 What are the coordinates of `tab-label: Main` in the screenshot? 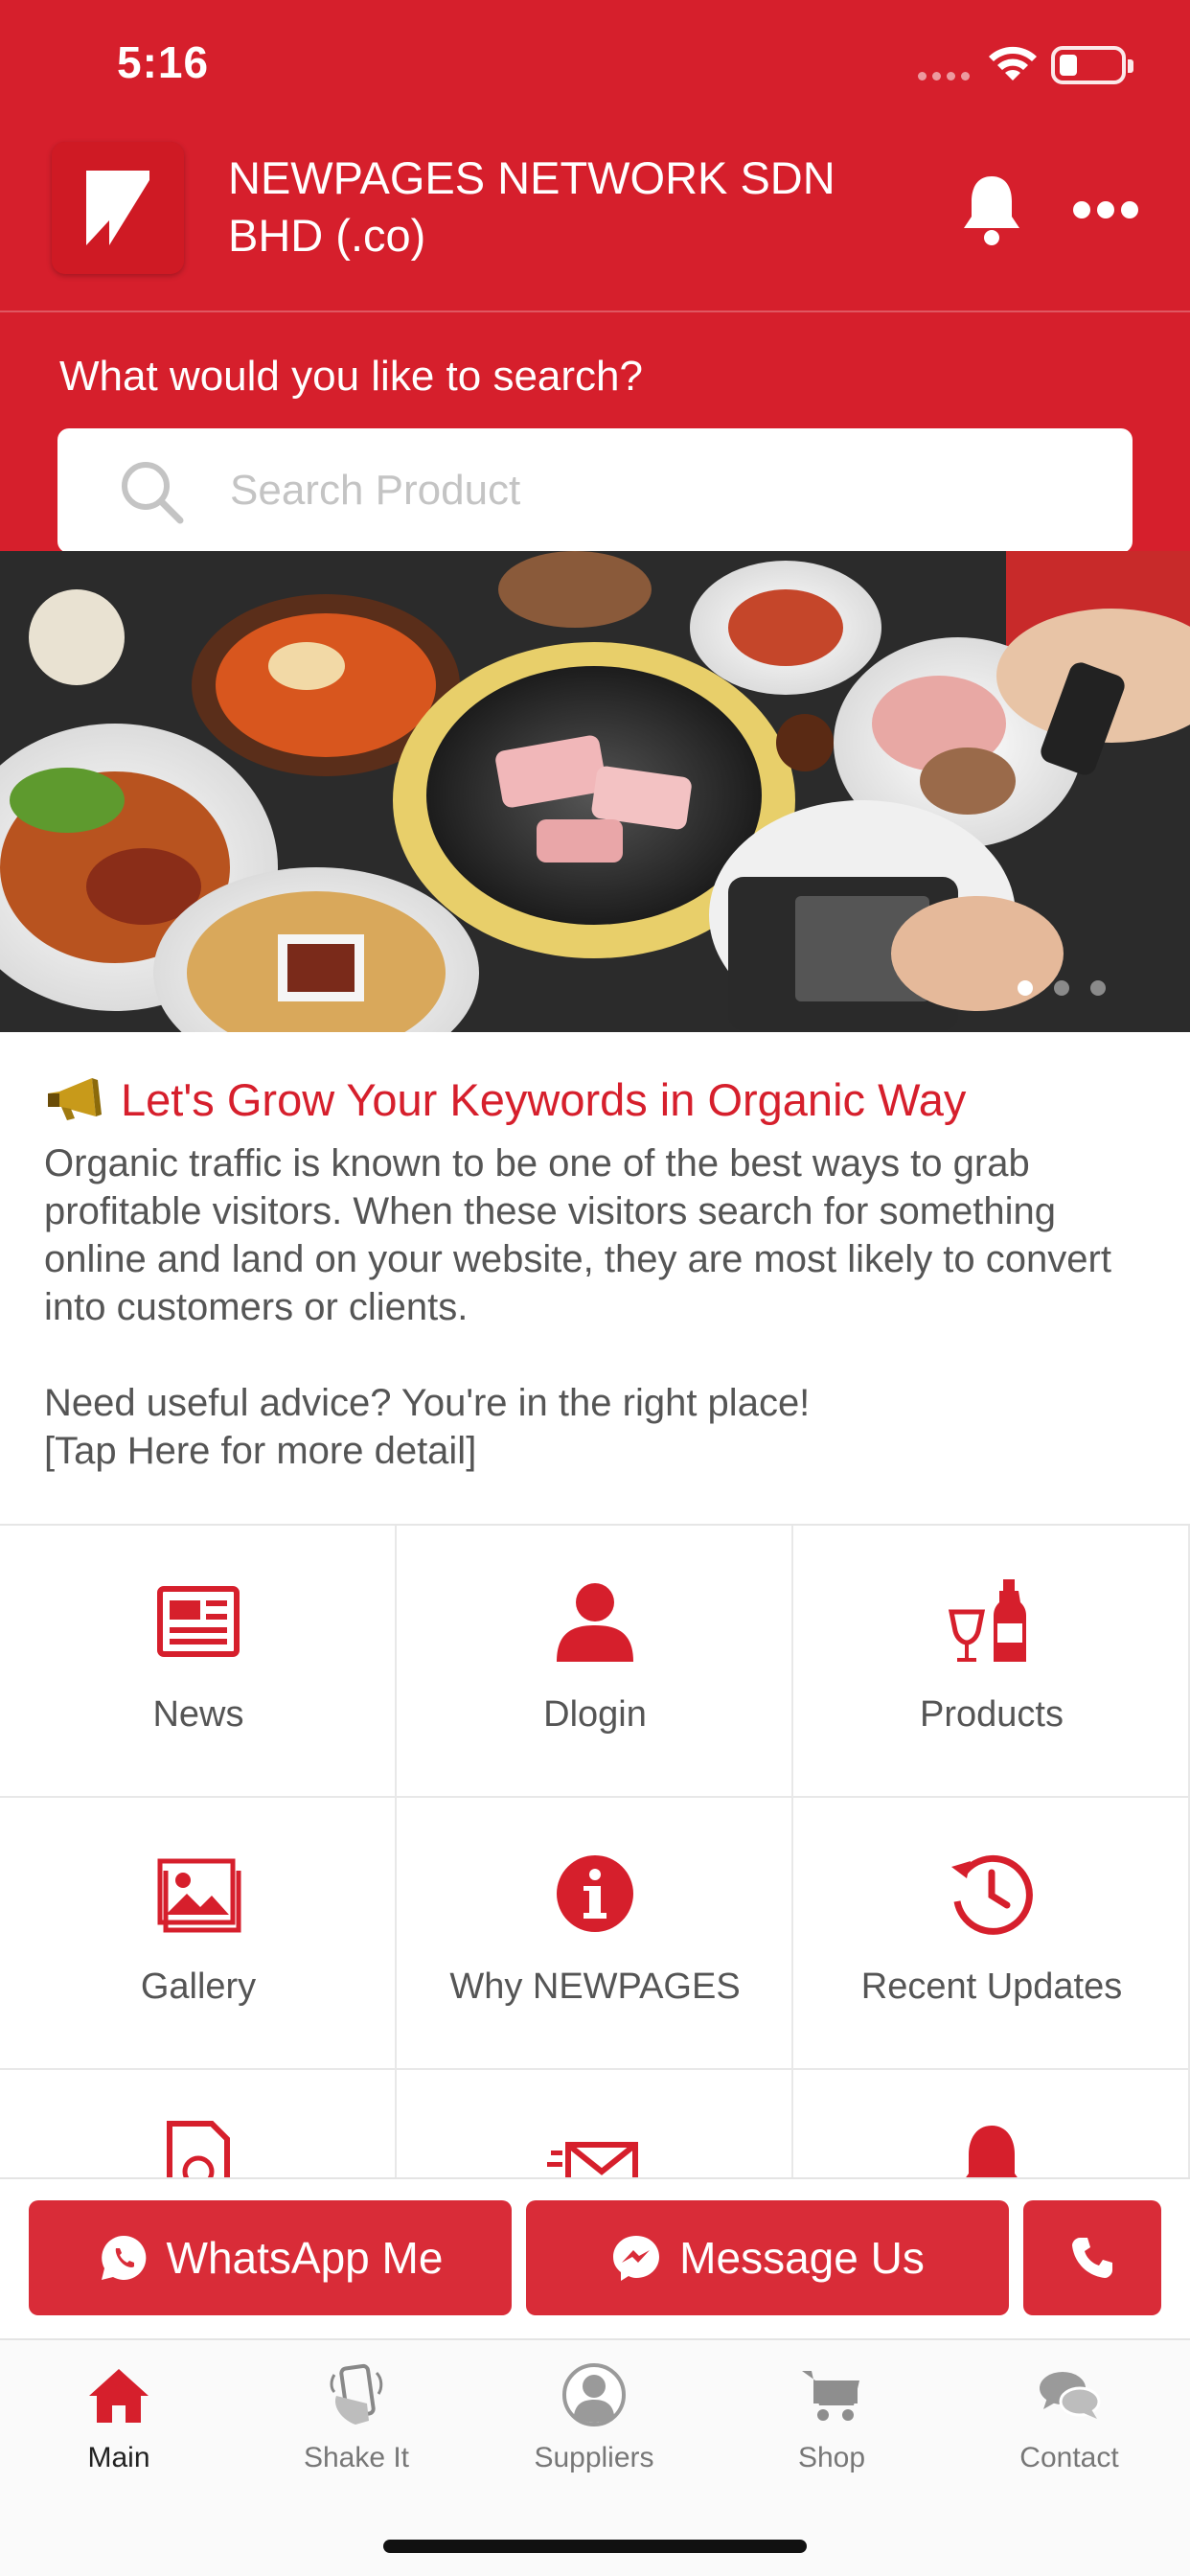 It's located at (119, 2457).